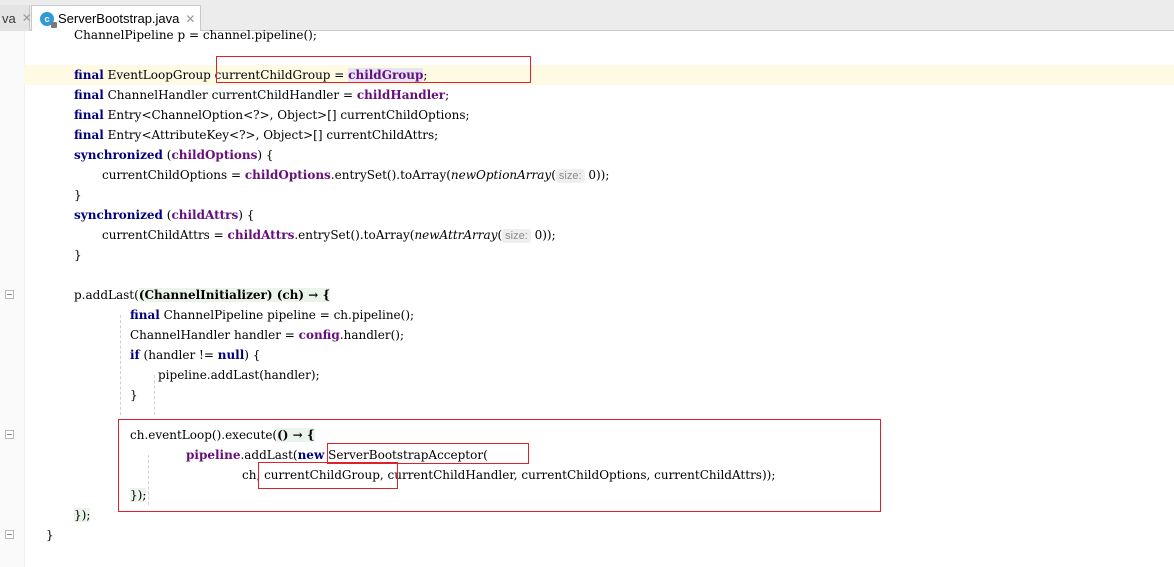 This screenshot has width=1174, height=567. I want to click on code-line: ChannelPipeline p = channel.pipeline();, so click(195, 35).